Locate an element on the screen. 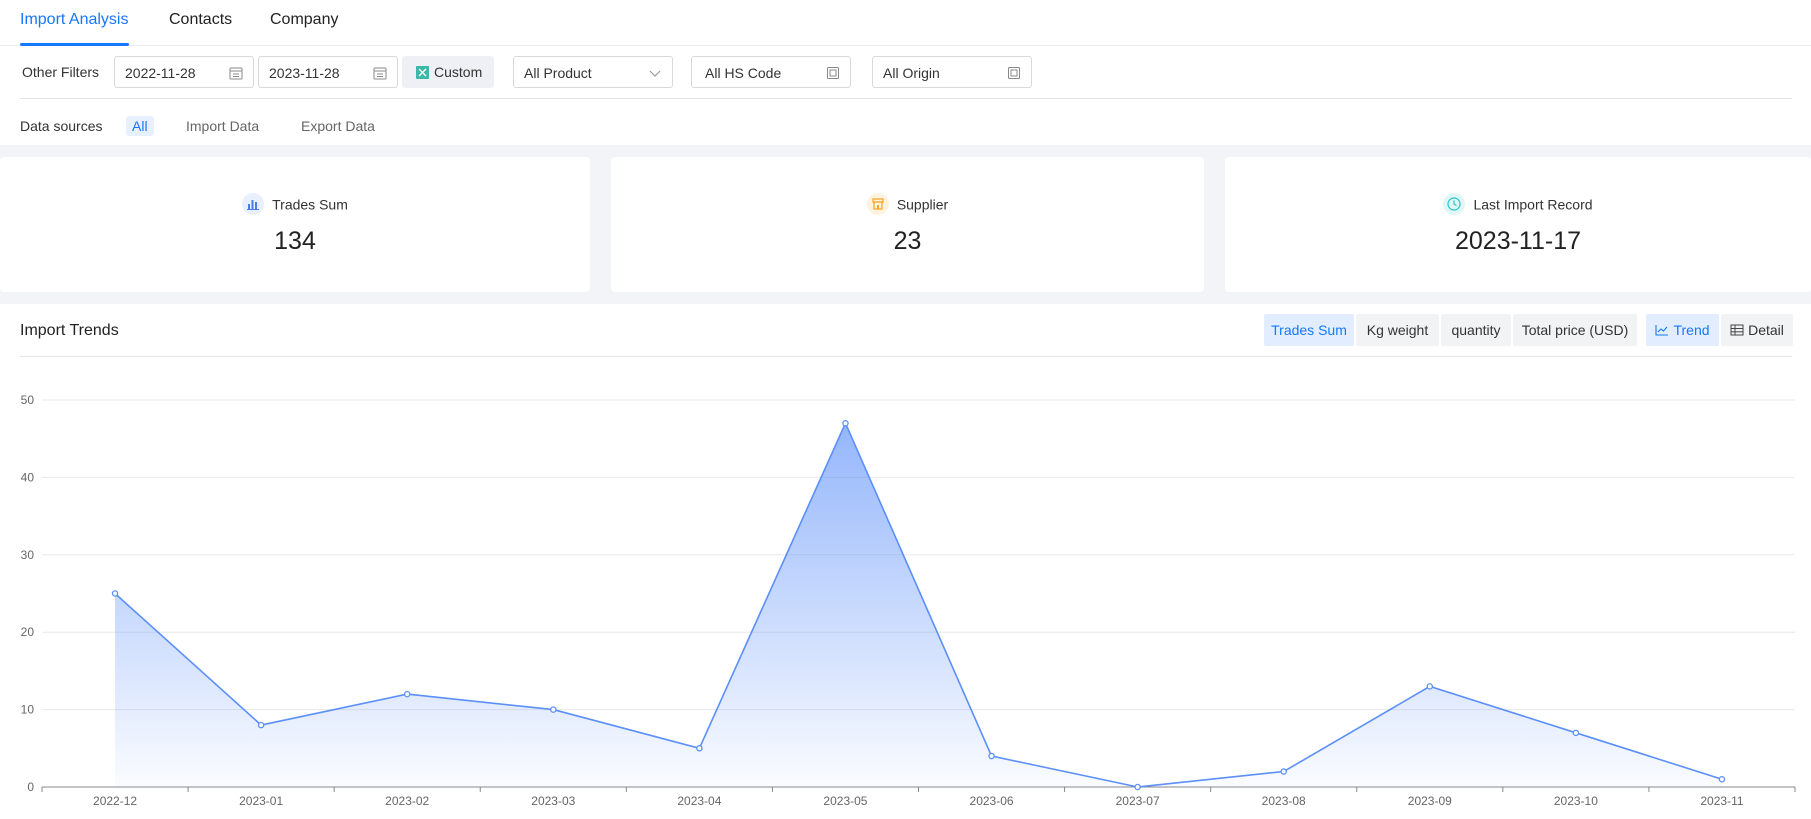  stat-card-header: Trades Sum is located at coordinates (295, 205).